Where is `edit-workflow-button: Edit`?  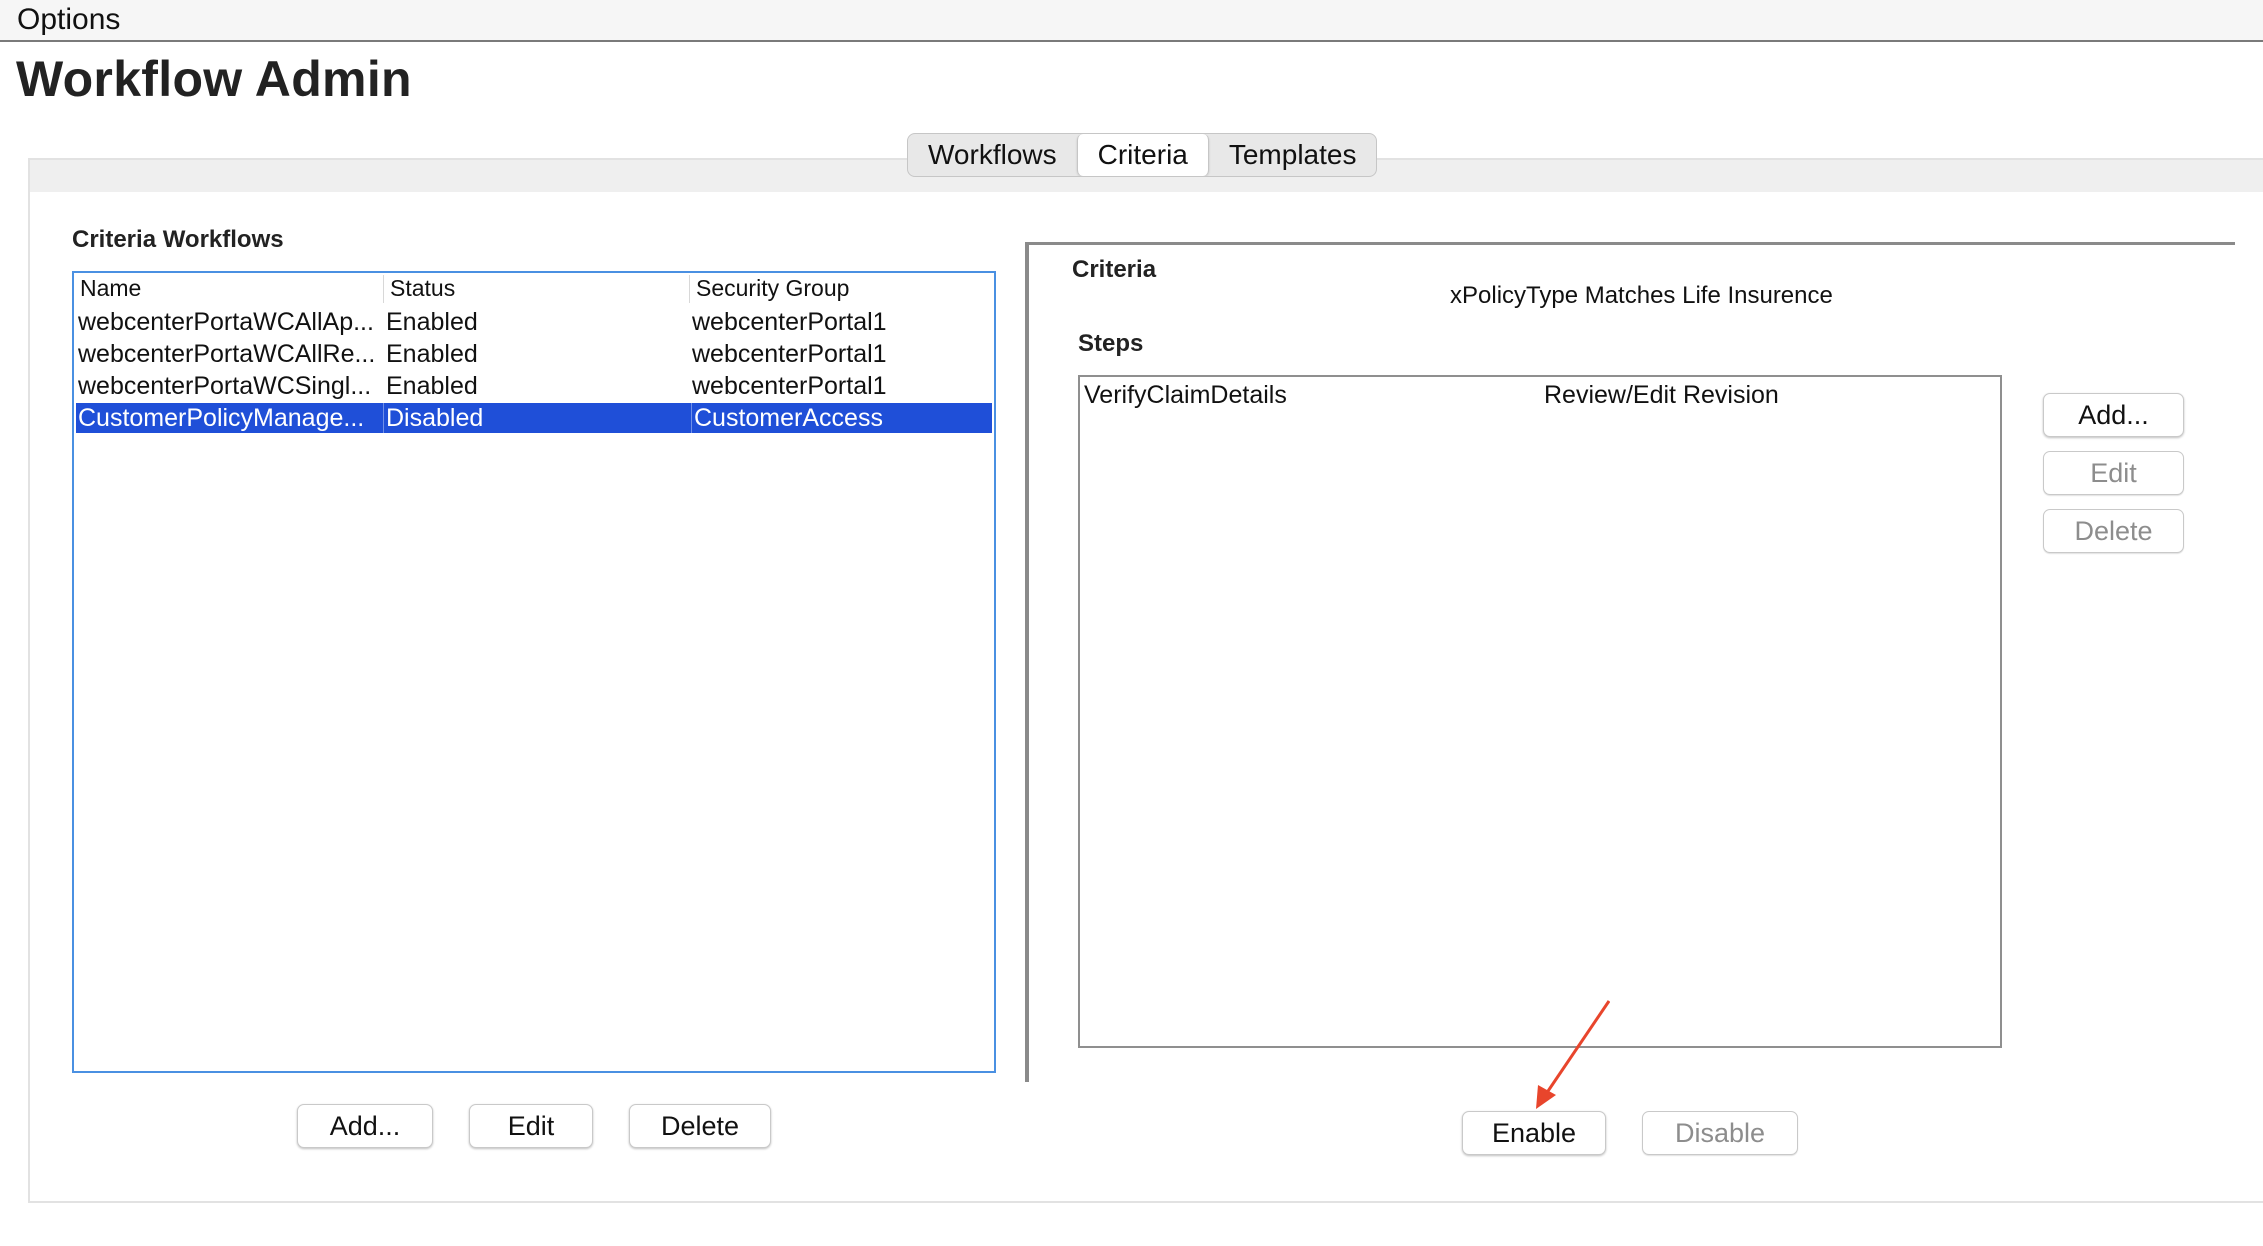 edit-workflow-button: Edit is located at coordinates (531, 1126).